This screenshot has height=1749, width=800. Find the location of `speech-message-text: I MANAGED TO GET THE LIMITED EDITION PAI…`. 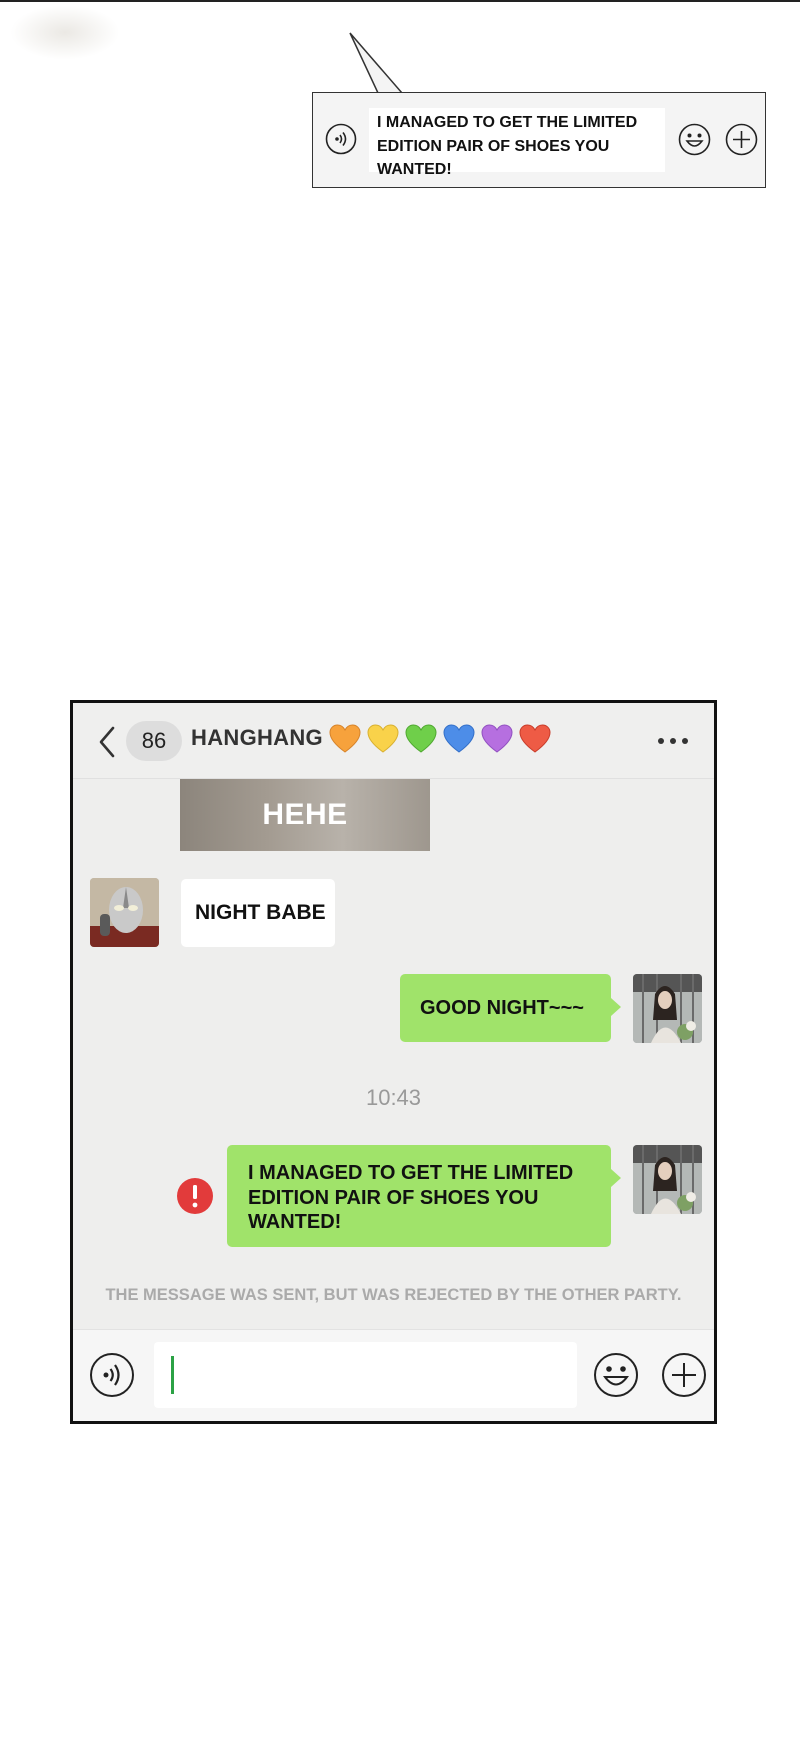

speech-message-text: I MANAGED TO GET THE LIMITED EDITION PAI… is located at coordinates (507, 146).